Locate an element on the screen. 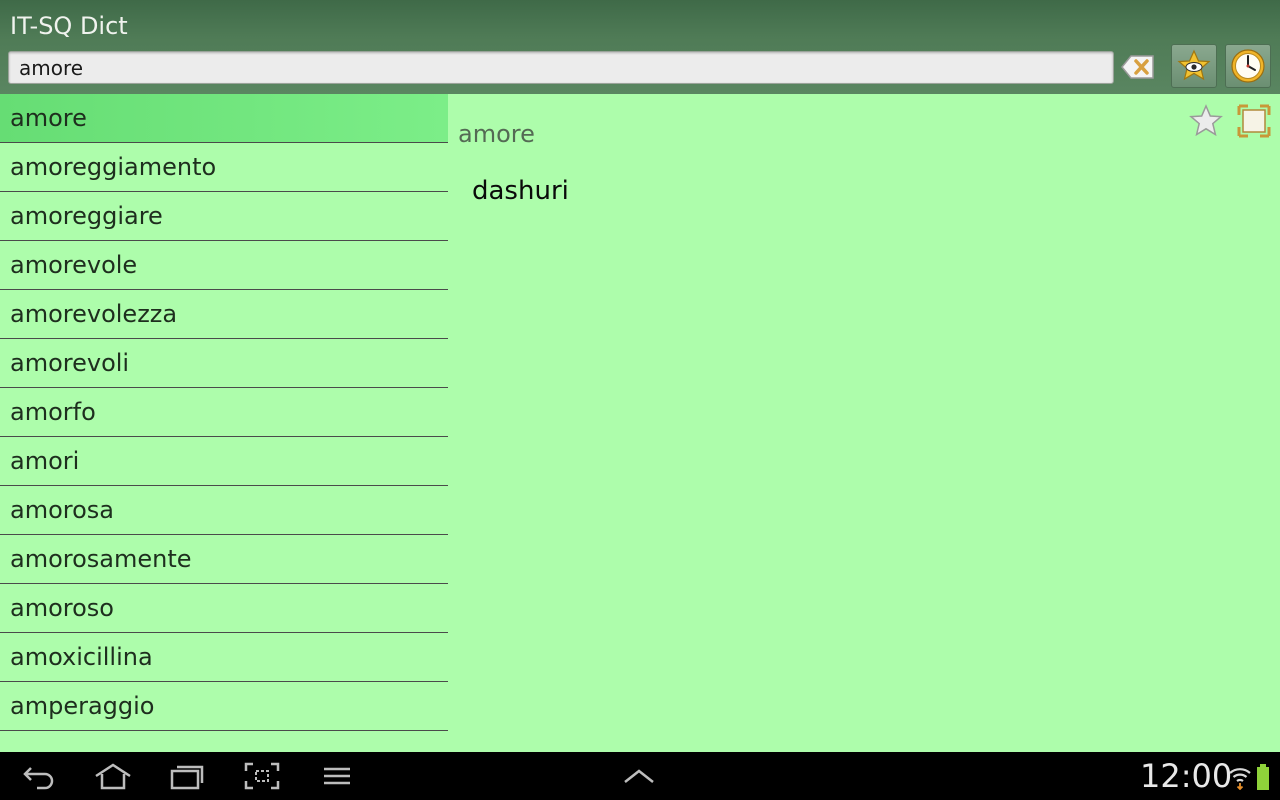 Image resolution: width=1280 pixels, height=800 pixels. back-button is located at coordinates (39, 776).